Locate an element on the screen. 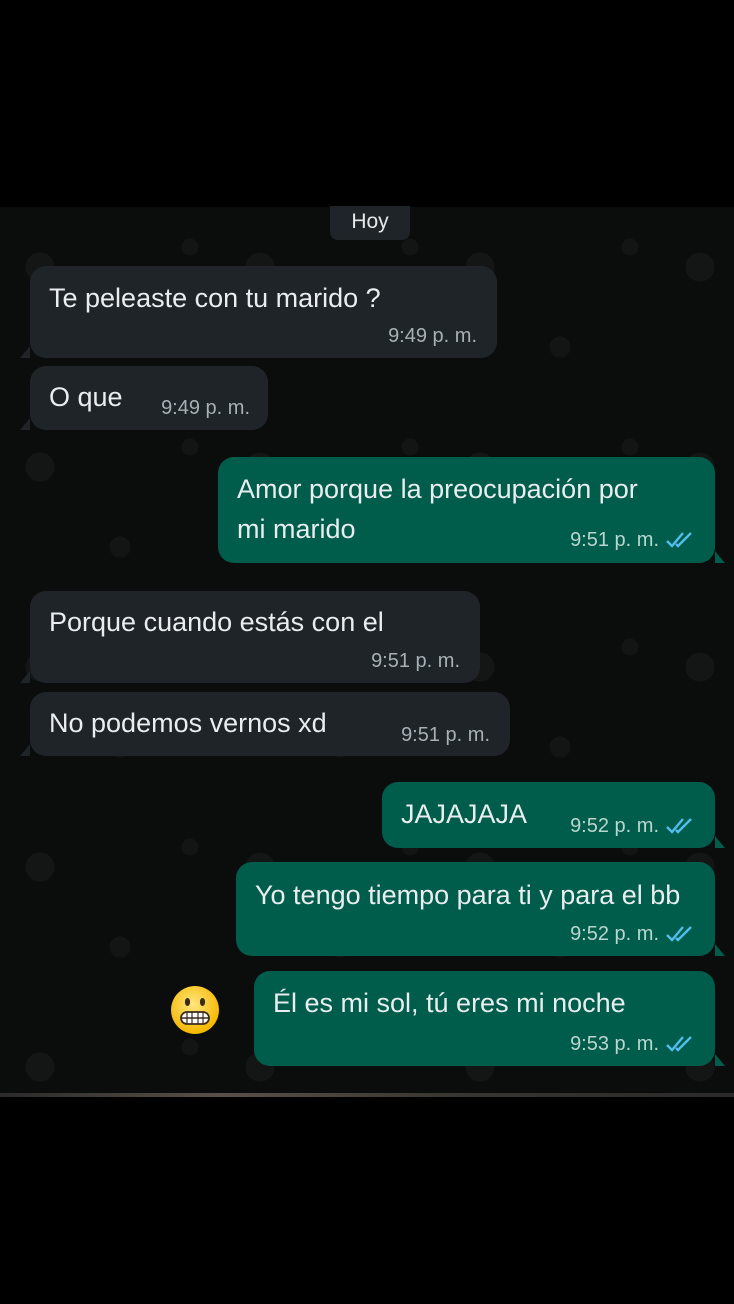 Image resolution: width=734 pixels, height=1304 pixels. message-text: Él es mi sol, tú eres mi noche is located at coordinates (449, 1003).